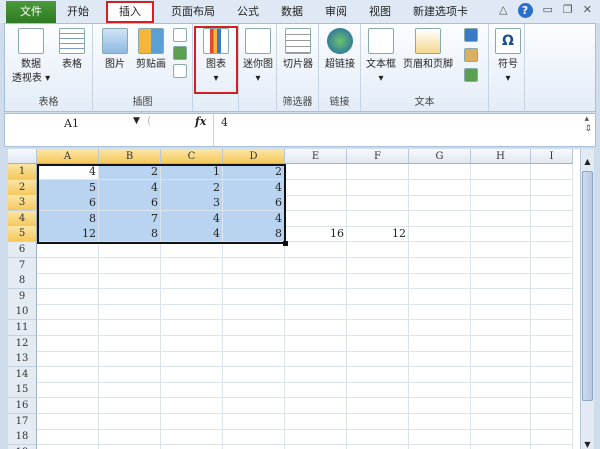  What do you see at coordinates (68, 203) in the screenshot?
I see `cell-A3: 6` at bounding box center [68, 203].